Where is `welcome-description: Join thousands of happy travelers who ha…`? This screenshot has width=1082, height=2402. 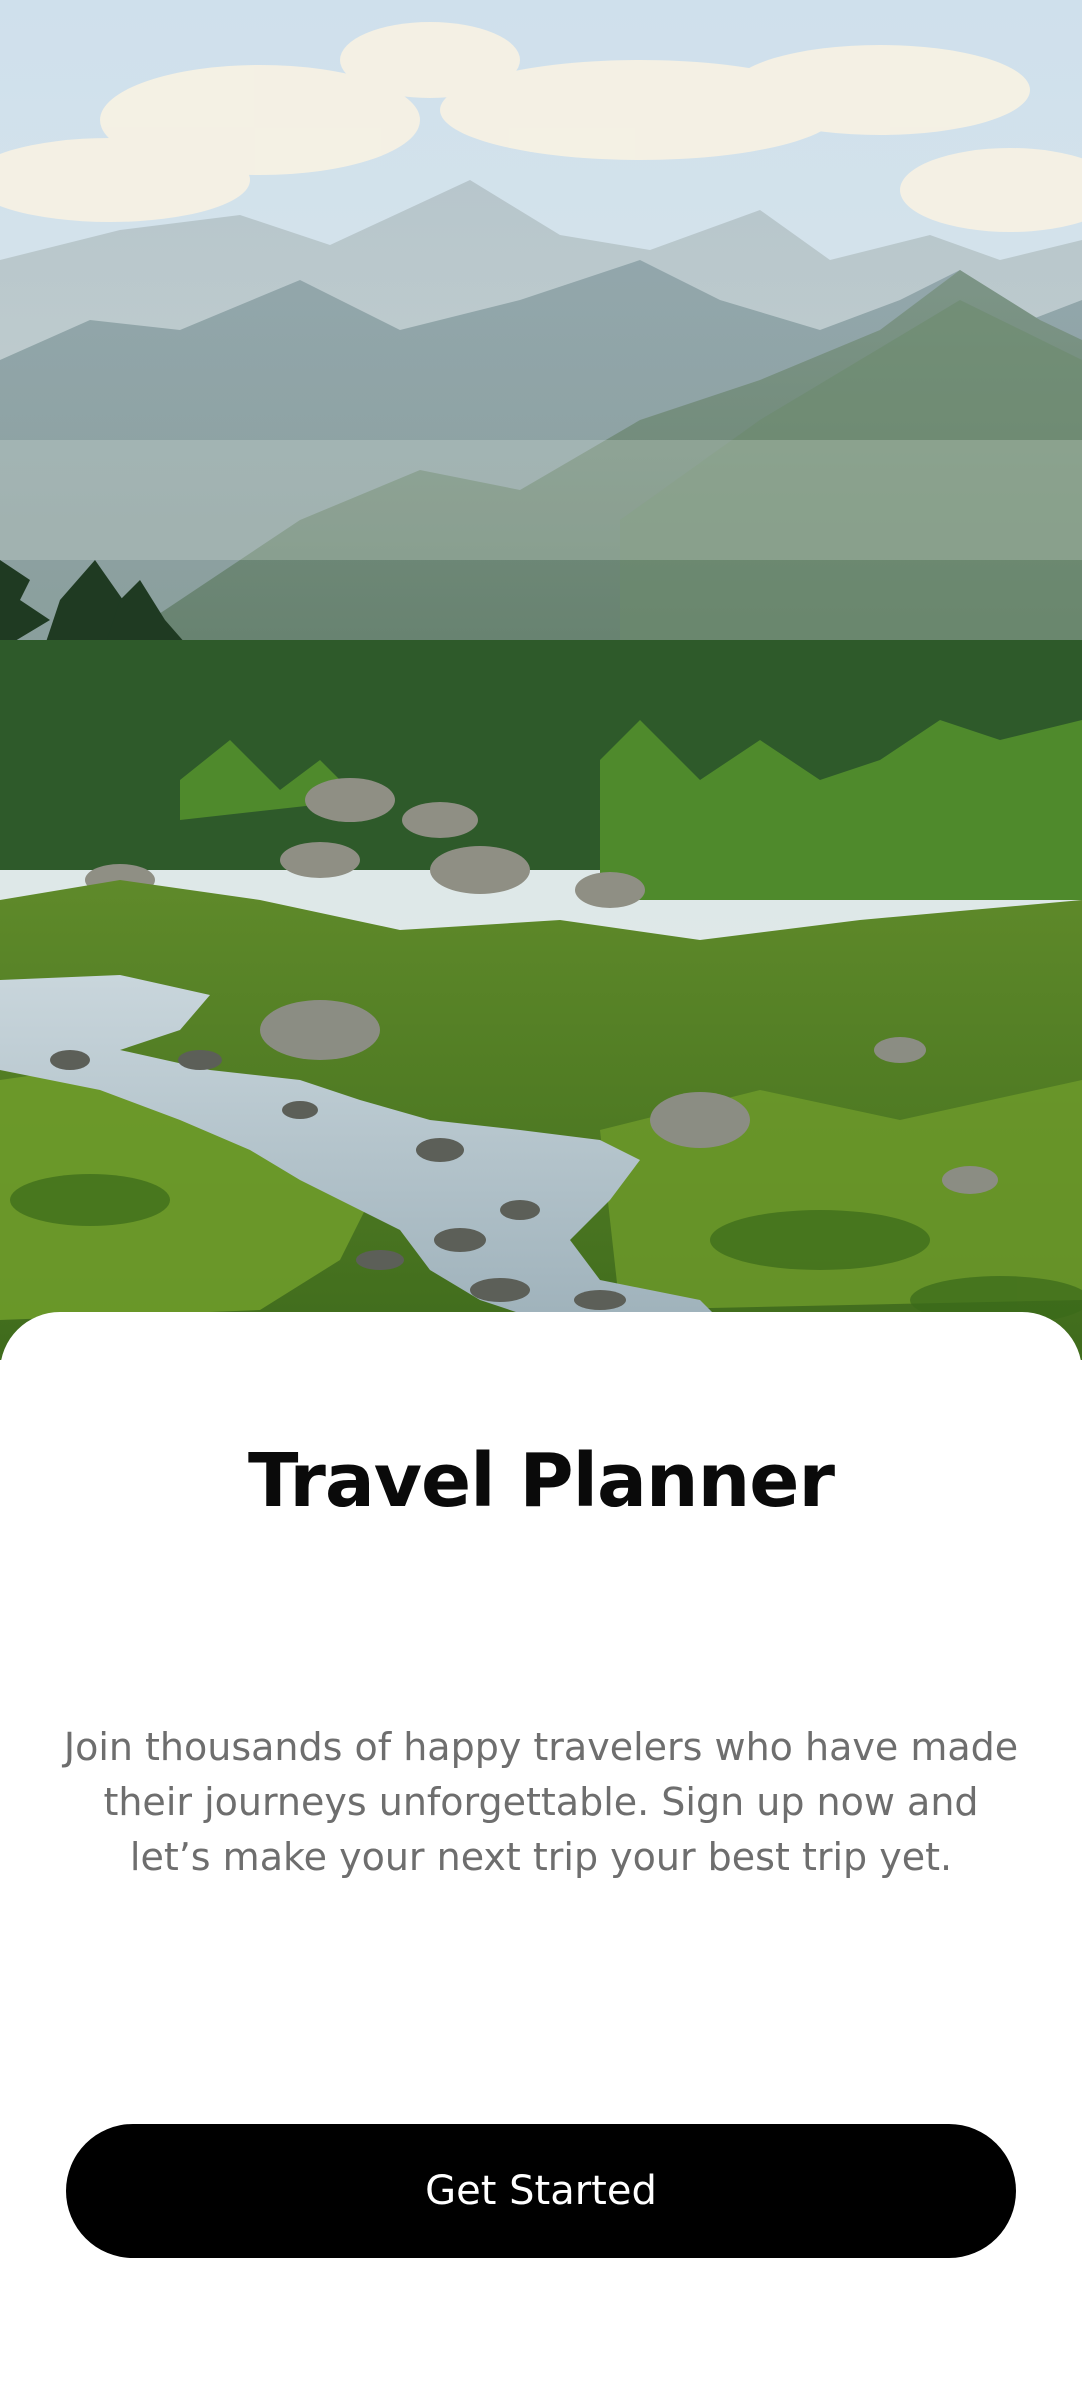
welcome-description: Join thousands of happy travelers who ha… is located at coordinates (541, 1802).